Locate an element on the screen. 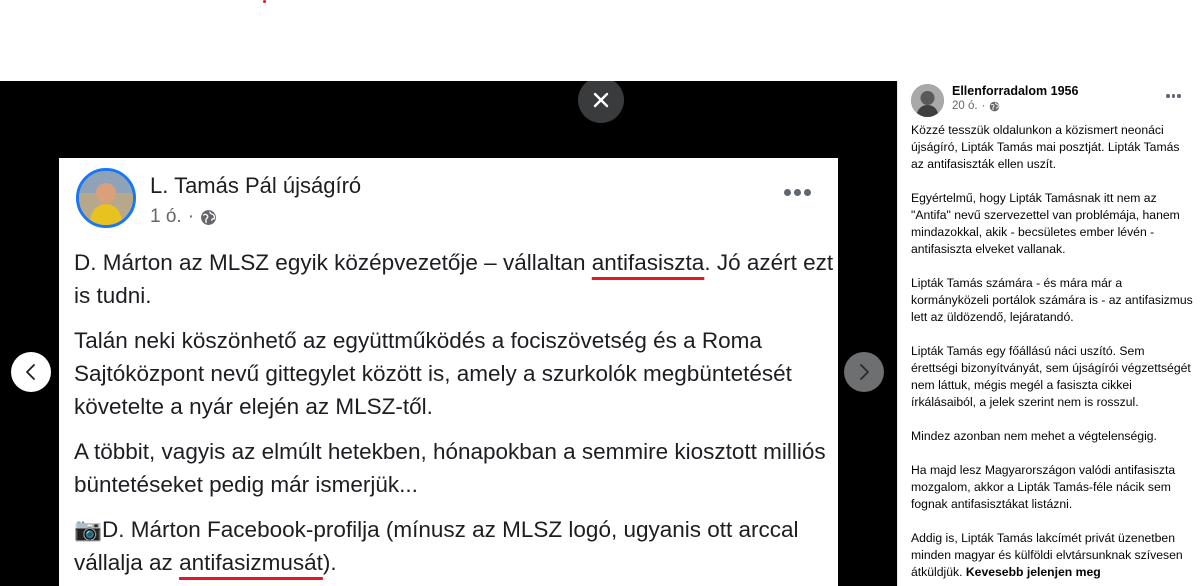  post-time: 1 ó. is located at coordinates (166, 216).